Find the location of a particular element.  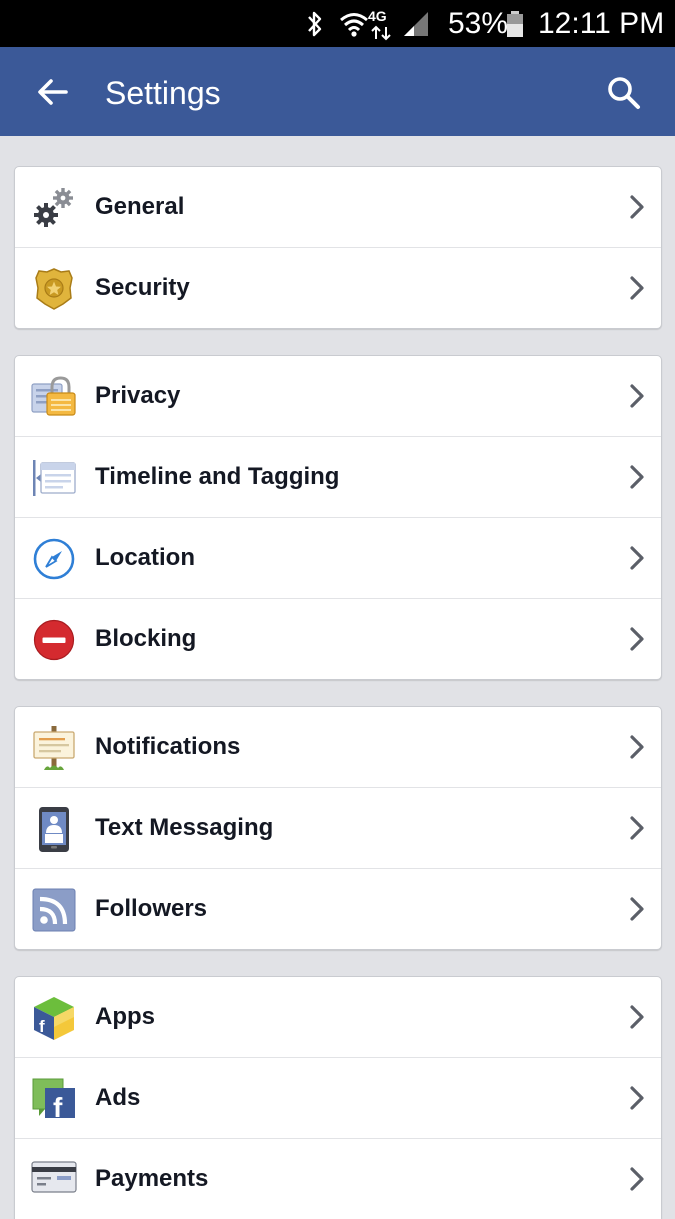

settings-item-payments: Payments is located at coordinates (338, 1178).